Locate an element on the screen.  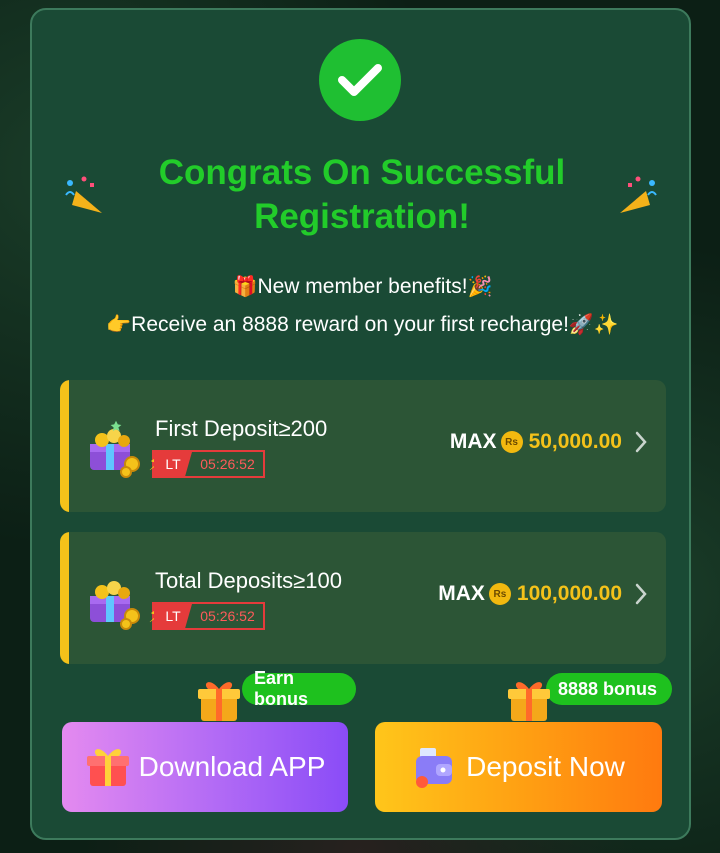
card-reward: MAX Rs 50,000.00 is located at coordinates (549, 442).